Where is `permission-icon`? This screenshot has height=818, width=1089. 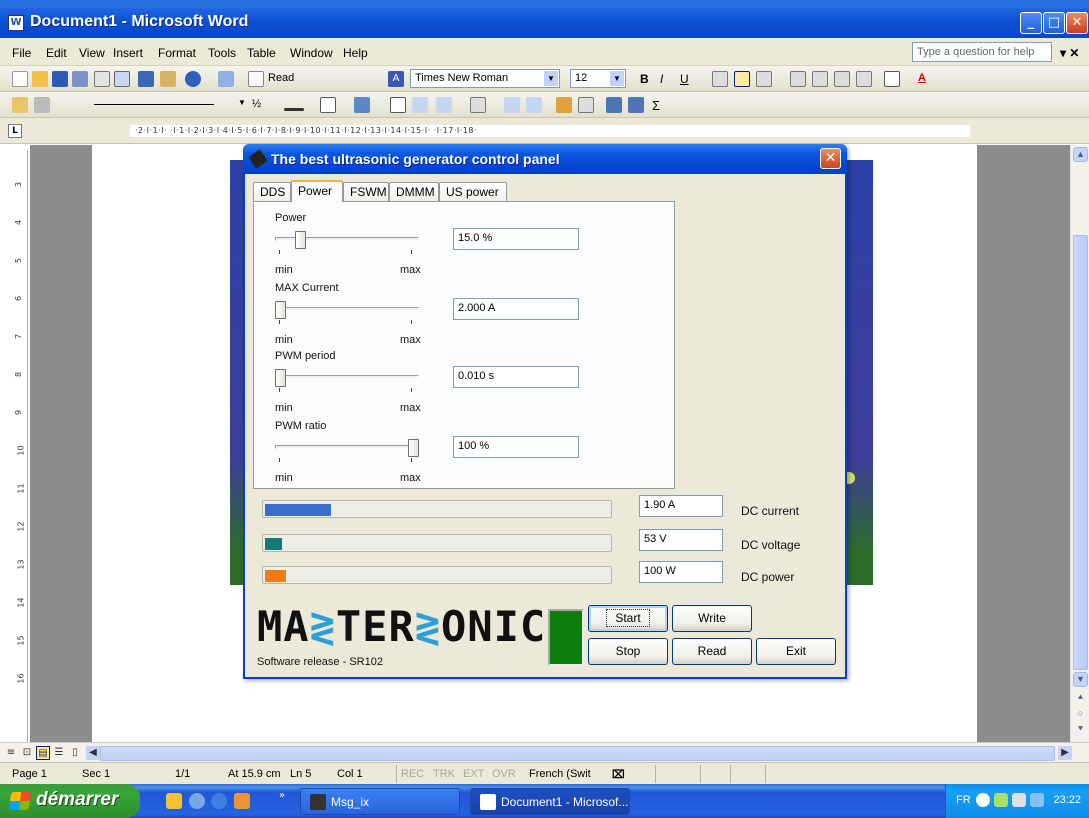 permission-icon is located at coordinates (80, 79).